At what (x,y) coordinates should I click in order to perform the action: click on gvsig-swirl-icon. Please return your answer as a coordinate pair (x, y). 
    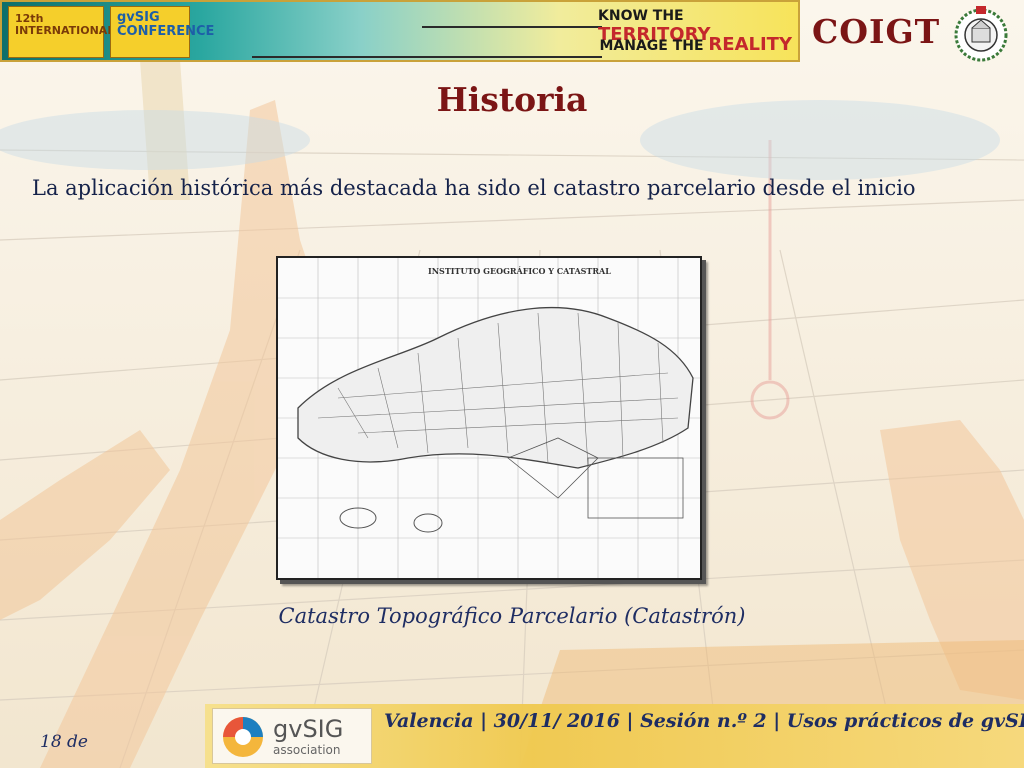
    Looking at the image, I should click on (243, 737).